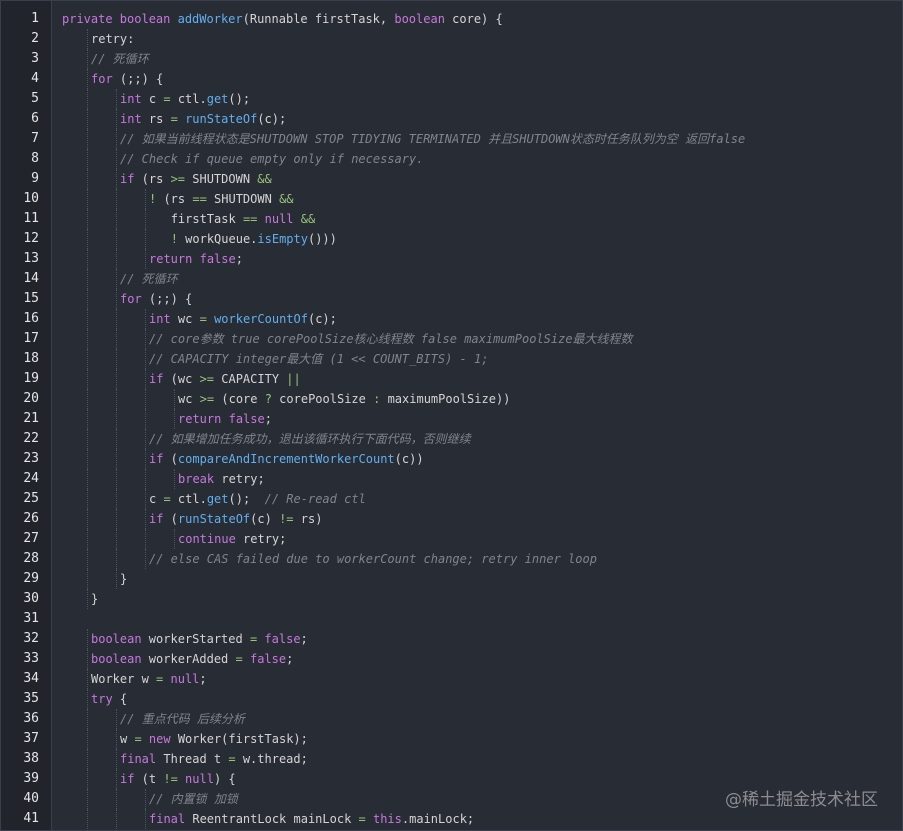 The width and height of the screenshot is (903, 831). Describe the element at coordinates (451, 459) in the screenshot. I see `code-line: 23 if (compareAndIncrementWorkerCount(c))` at that location.